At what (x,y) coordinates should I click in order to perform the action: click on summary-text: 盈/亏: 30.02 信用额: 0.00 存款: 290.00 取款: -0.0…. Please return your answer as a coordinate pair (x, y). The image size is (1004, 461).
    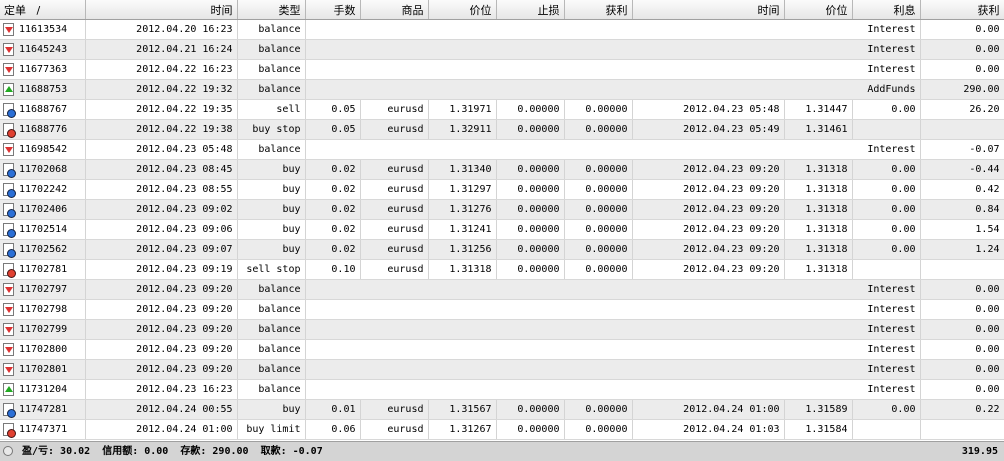
    Looking at the image, I should click on (172, 451).